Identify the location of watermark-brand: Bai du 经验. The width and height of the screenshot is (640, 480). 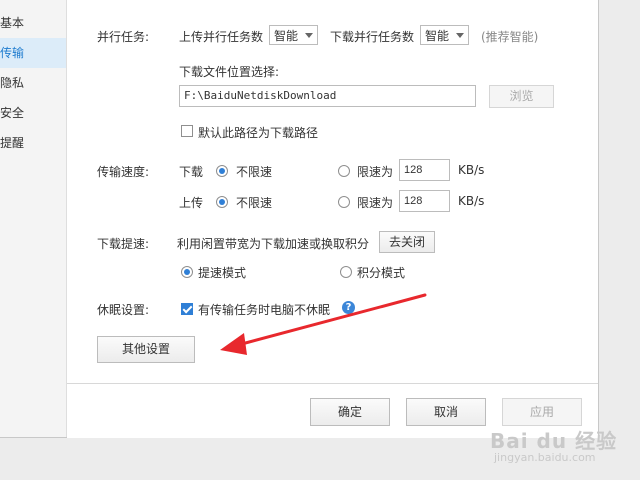
(554, 441).